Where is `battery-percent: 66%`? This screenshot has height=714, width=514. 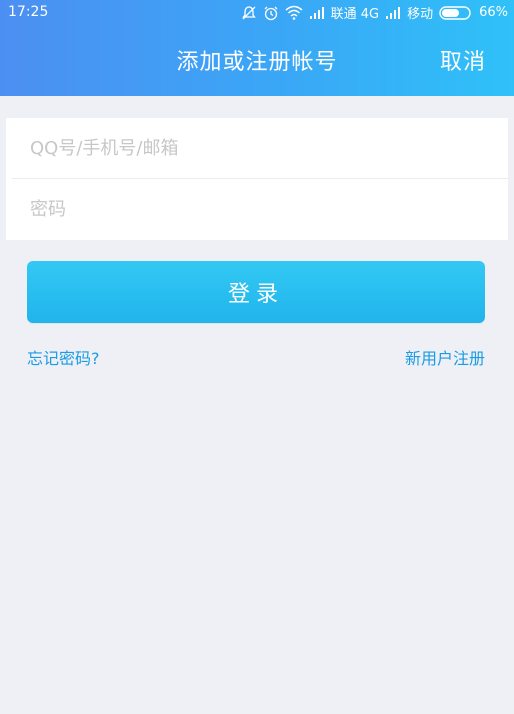
battery-percent: 66% is located at coordinates (493, 12).